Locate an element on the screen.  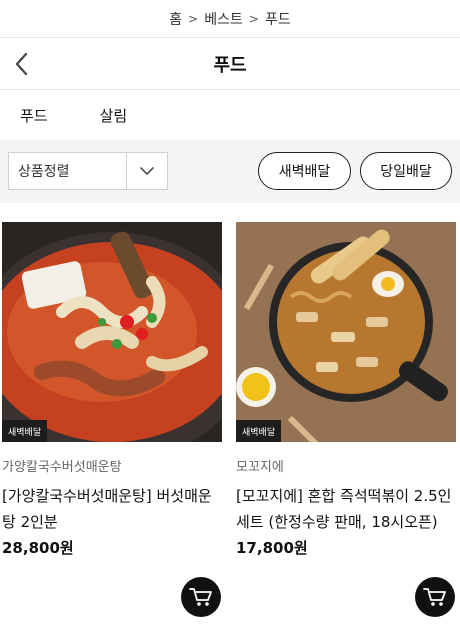
product-name: [가양칼국수버섯매운탕] 버섯매운탕 2인분 is located at coordinates (112, 509).